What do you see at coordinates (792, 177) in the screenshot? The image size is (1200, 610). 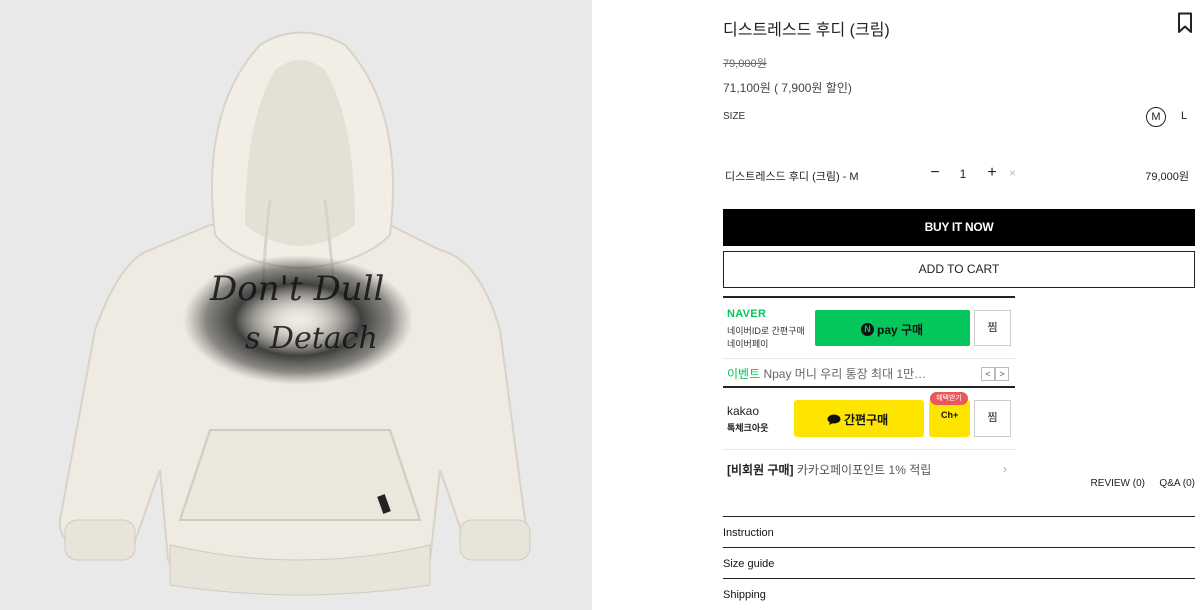 I see `selected-option-name: 디스트레스드 후디 (크림) - M` at bounding box center [792, 177].